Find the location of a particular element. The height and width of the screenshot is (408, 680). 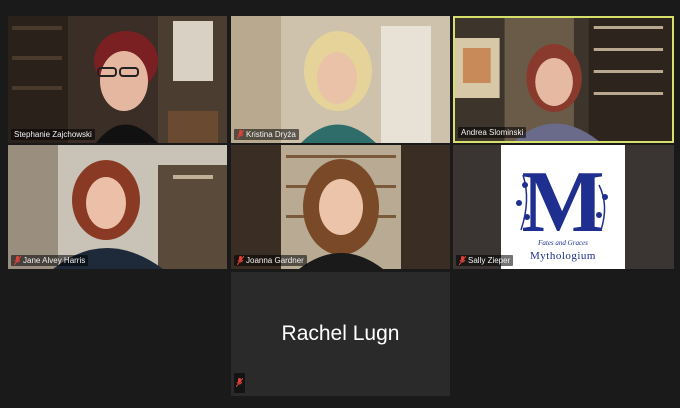

video-tile-stephanie: Stephanie Zajchowski is located at coordinates (117, 79).